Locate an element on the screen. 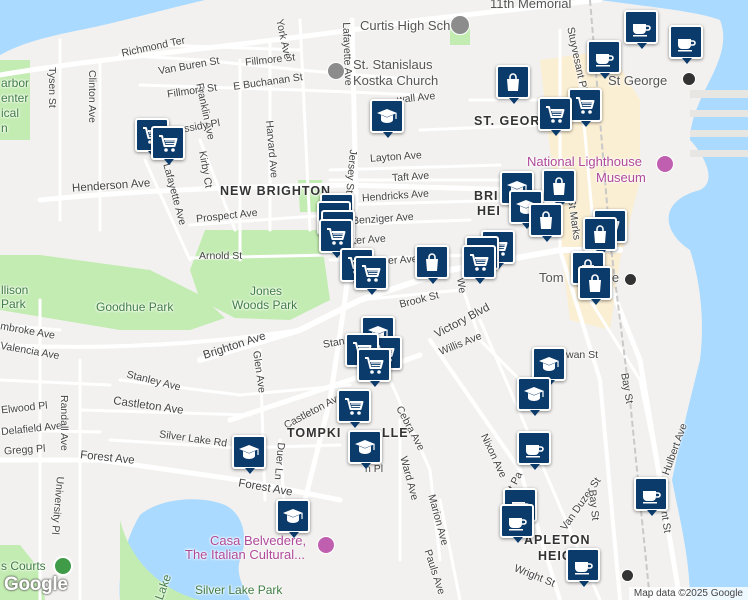  church-poi-icon is located at coordinates (336, 71).